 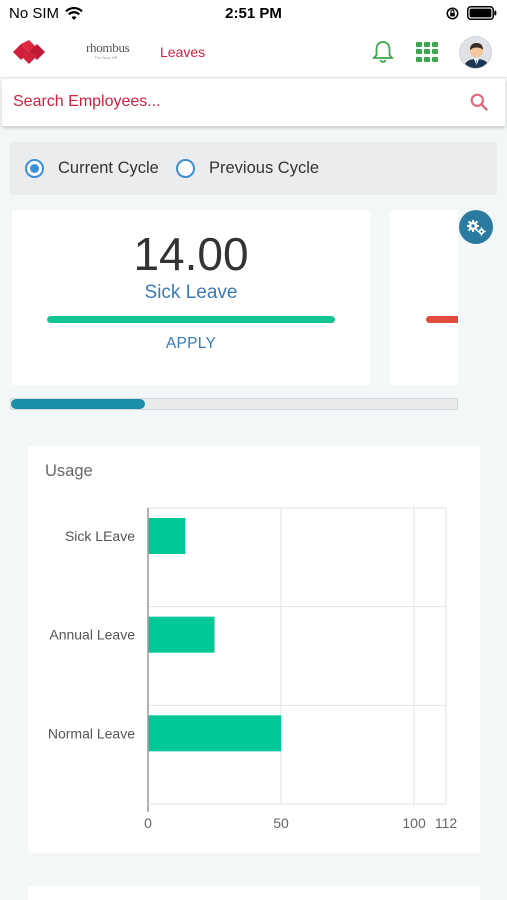 What do you see at coordinates (234, 404) in the screenshot?
I see `carousel-scrollbar` at bounding box center [234, 404].